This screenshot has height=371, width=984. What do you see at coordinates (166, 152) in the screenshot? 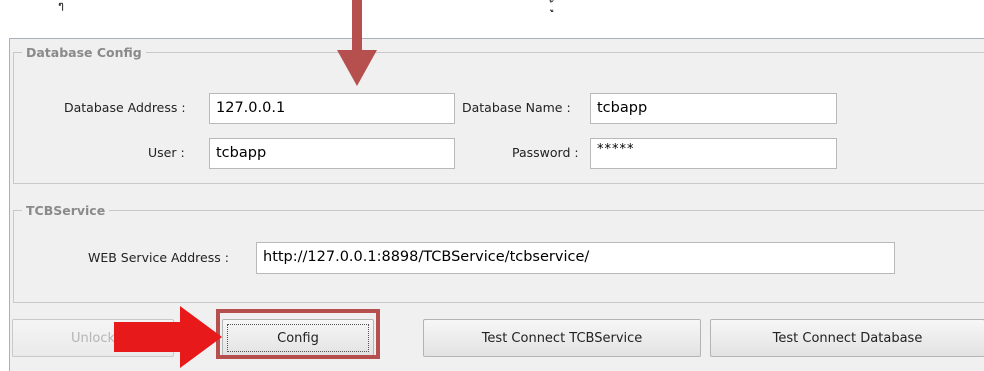
I see `user-label: User :` at bounding box center [166, 152].